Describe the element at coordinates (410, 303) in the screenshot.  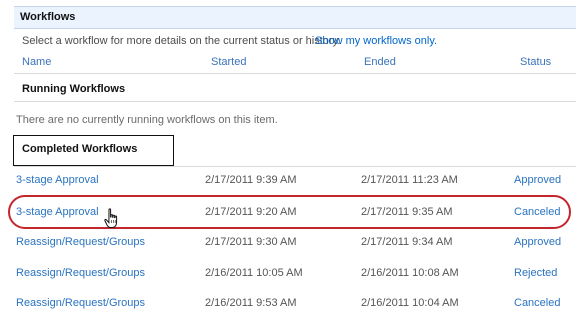
I see `workflow-ended: 2/16/2011 10:04 AM` at that location.